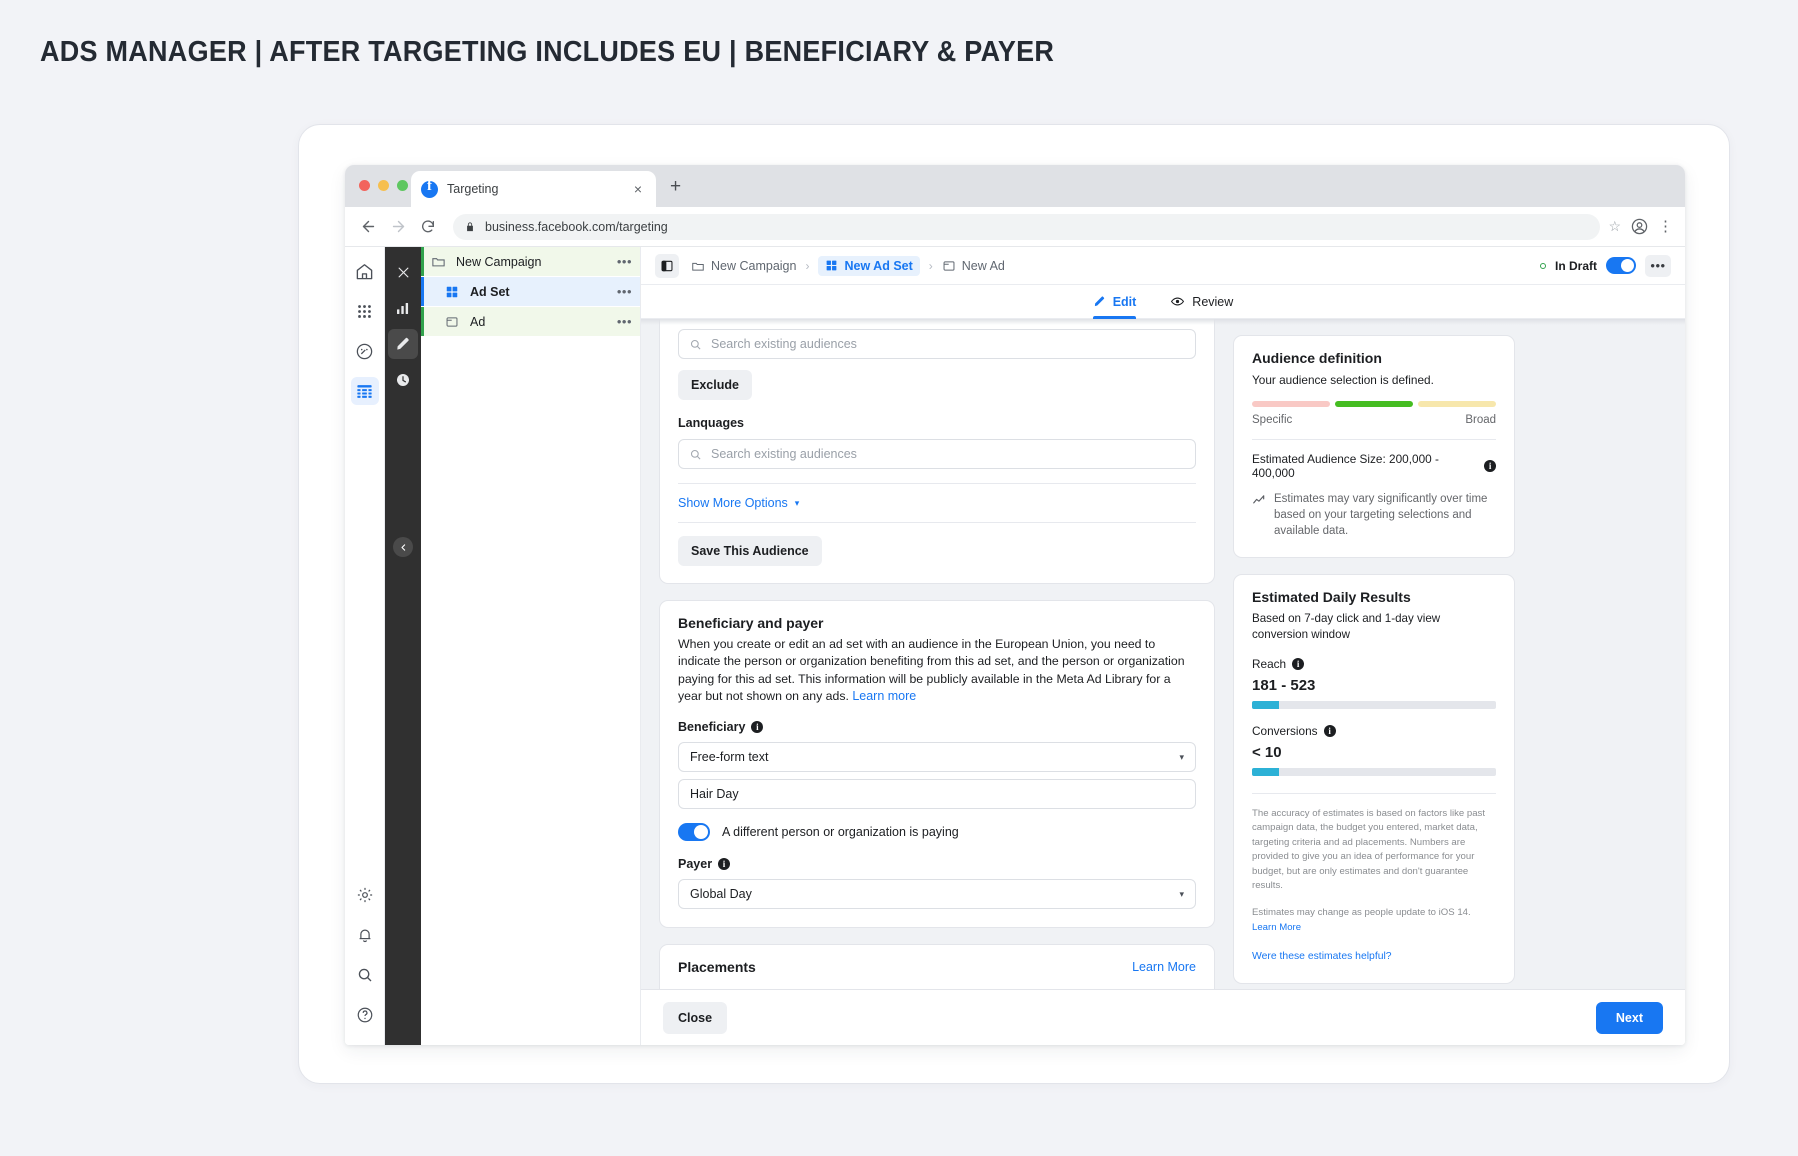  Describe the element at coordinates (733, 503) in the screenshot. I see `show-more-options-link: Show More Options` at that location.